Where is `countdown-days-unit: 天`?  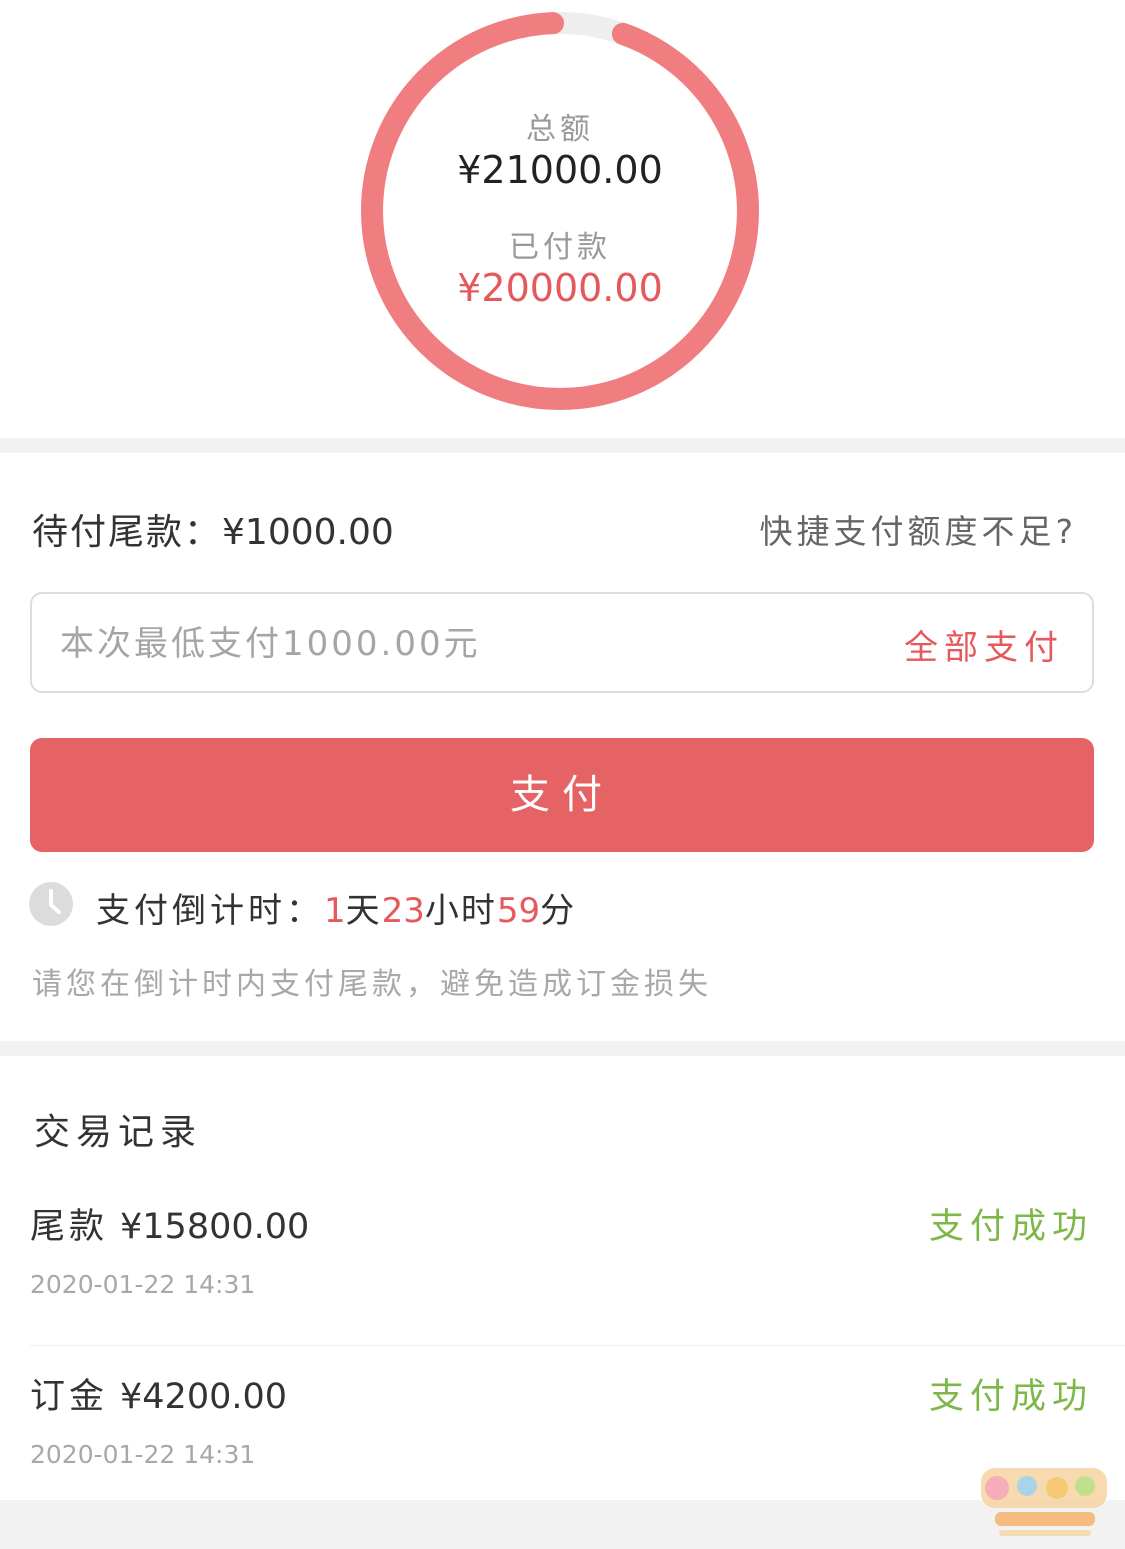 countdown-days-unit: 天 is located at coordinates (363, 911).